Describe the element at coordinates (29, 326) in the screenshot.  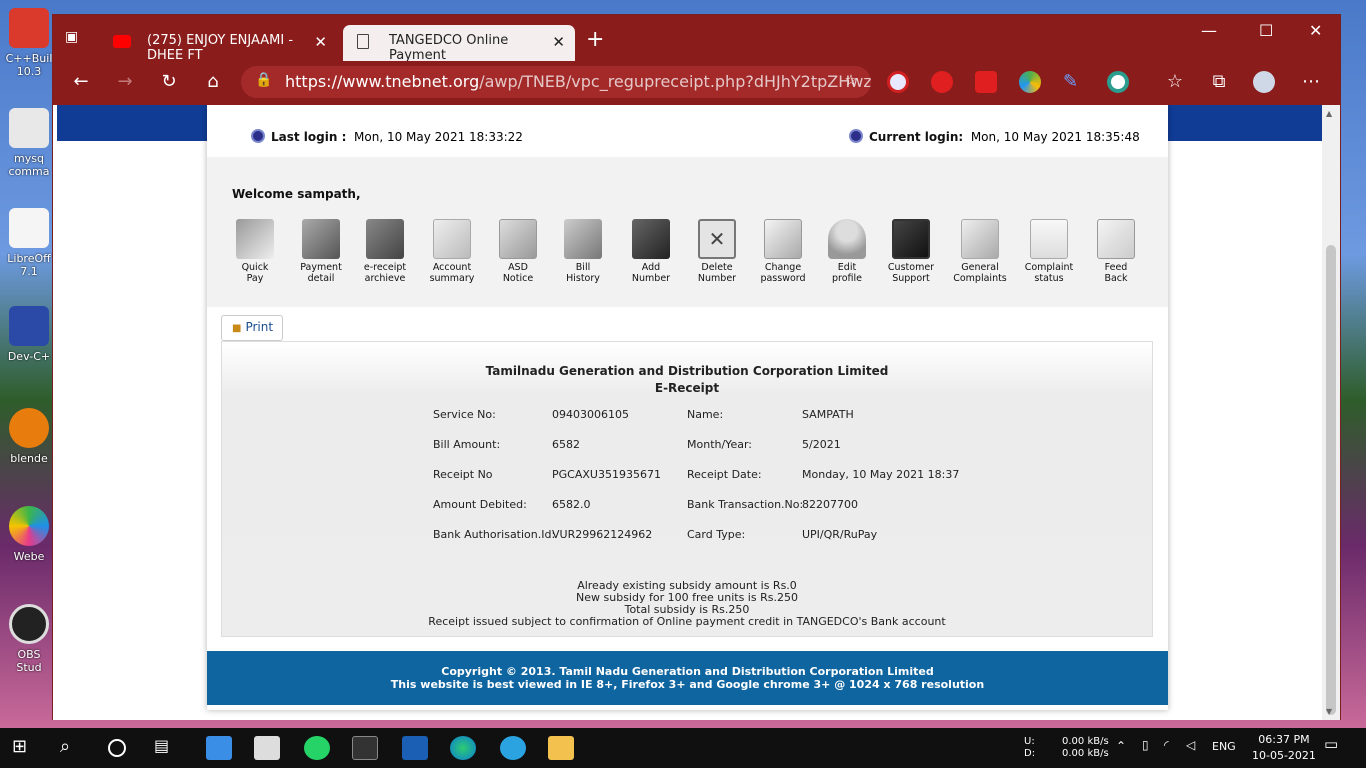
I see `devcpp-icon` at that location.